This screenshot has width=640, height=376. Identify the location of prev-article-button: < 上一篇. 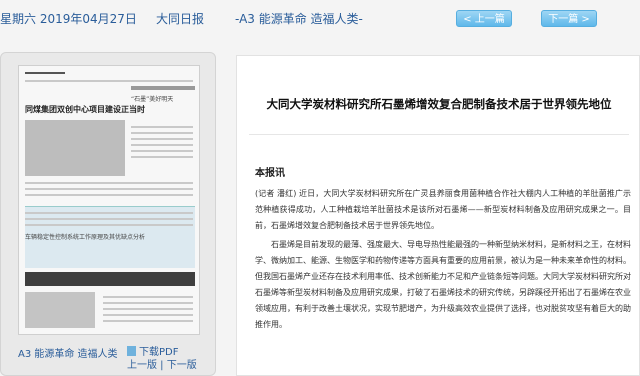
(484, 18).